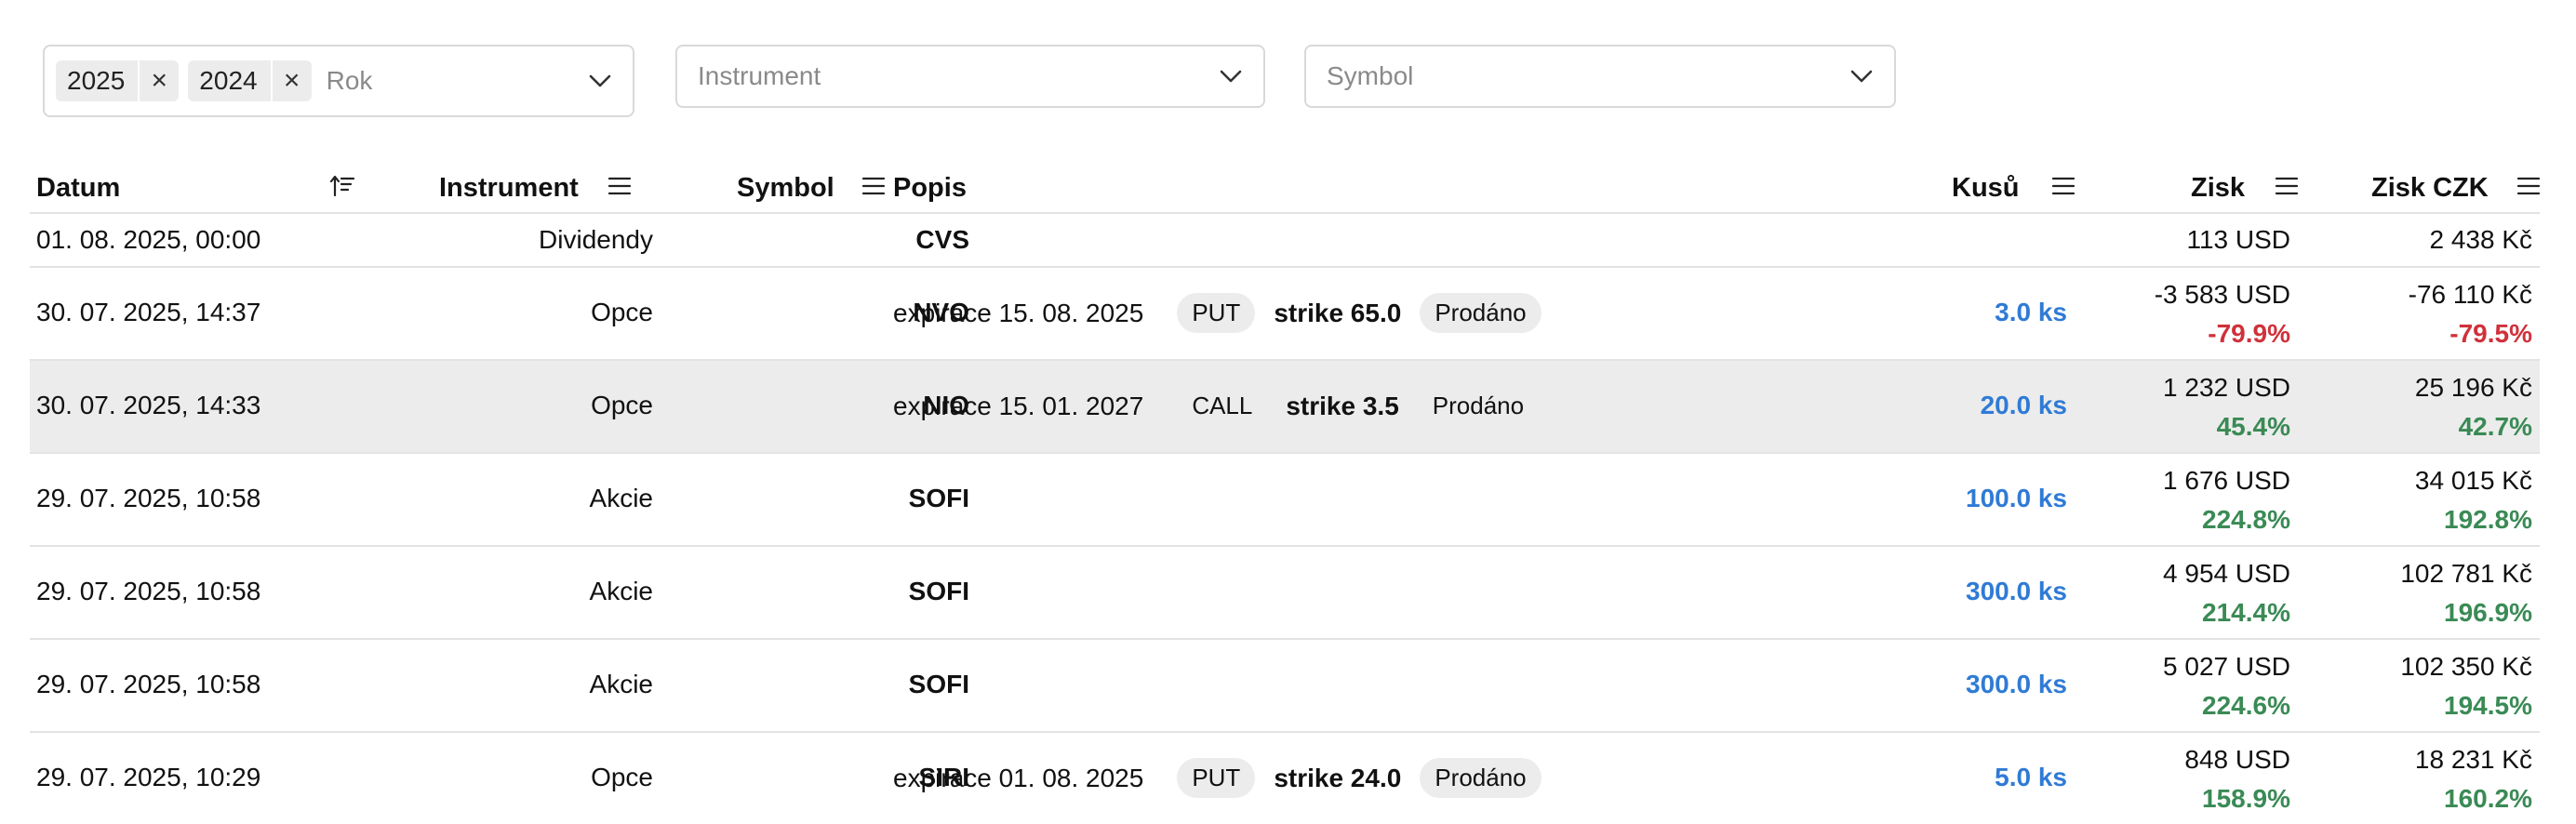 The height and width of the screenshot is (824, 2576). I want to click on cell-kusu: 3.0 ks, so click(2031, 312).